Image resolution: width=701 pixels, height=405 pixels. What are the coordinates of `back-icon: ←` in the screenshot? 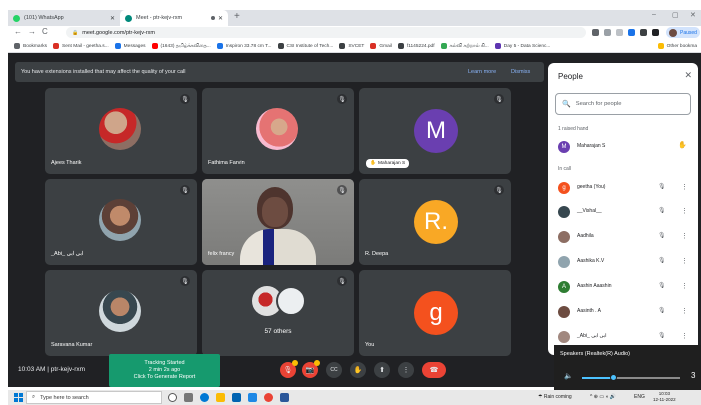 It's located at (18, 31).